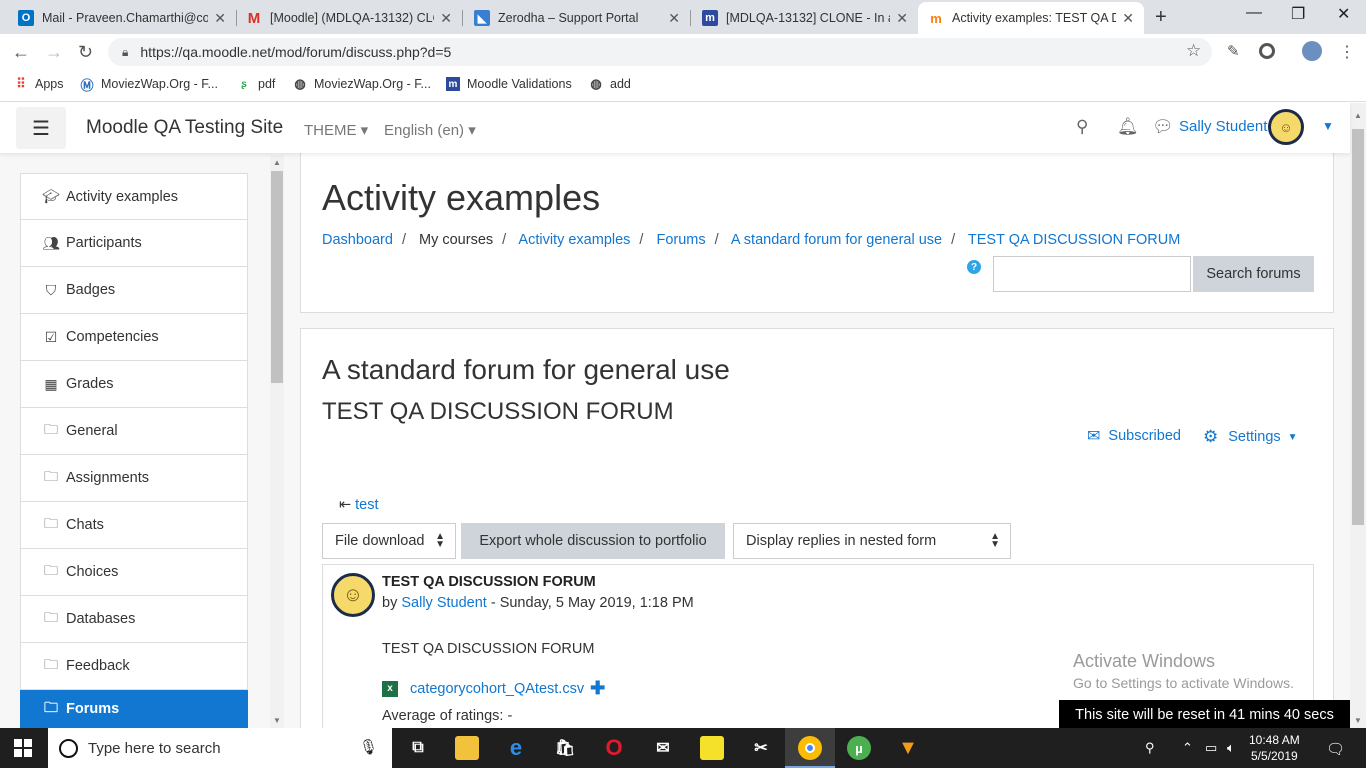  I want to click on settings-menu: ⚙ Settings ▼, so click(1250, 437).